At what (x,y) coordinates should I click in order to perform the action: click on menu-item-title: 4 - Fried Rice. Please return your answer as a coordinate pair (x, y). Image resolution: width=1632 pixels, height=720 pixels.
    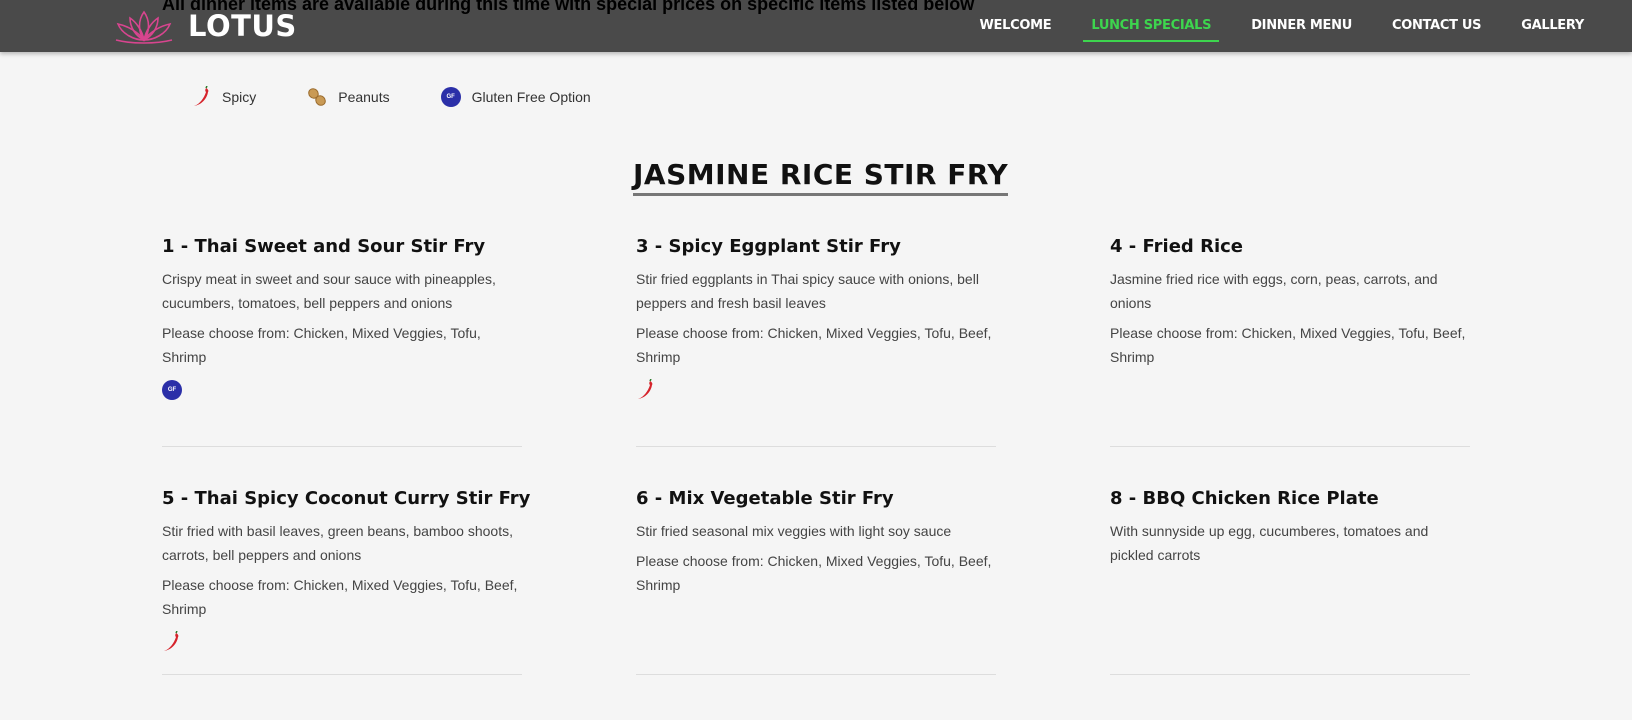
    Looking at the image, I should click on (1176, 246).